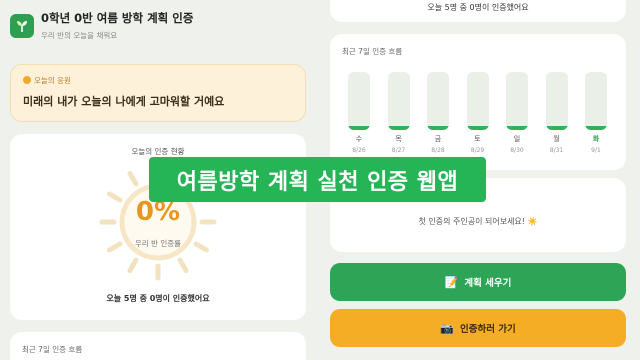 The height and width of the screenshot is (360, 640). I want to click on day-date: 8/30, so click(517, 150).